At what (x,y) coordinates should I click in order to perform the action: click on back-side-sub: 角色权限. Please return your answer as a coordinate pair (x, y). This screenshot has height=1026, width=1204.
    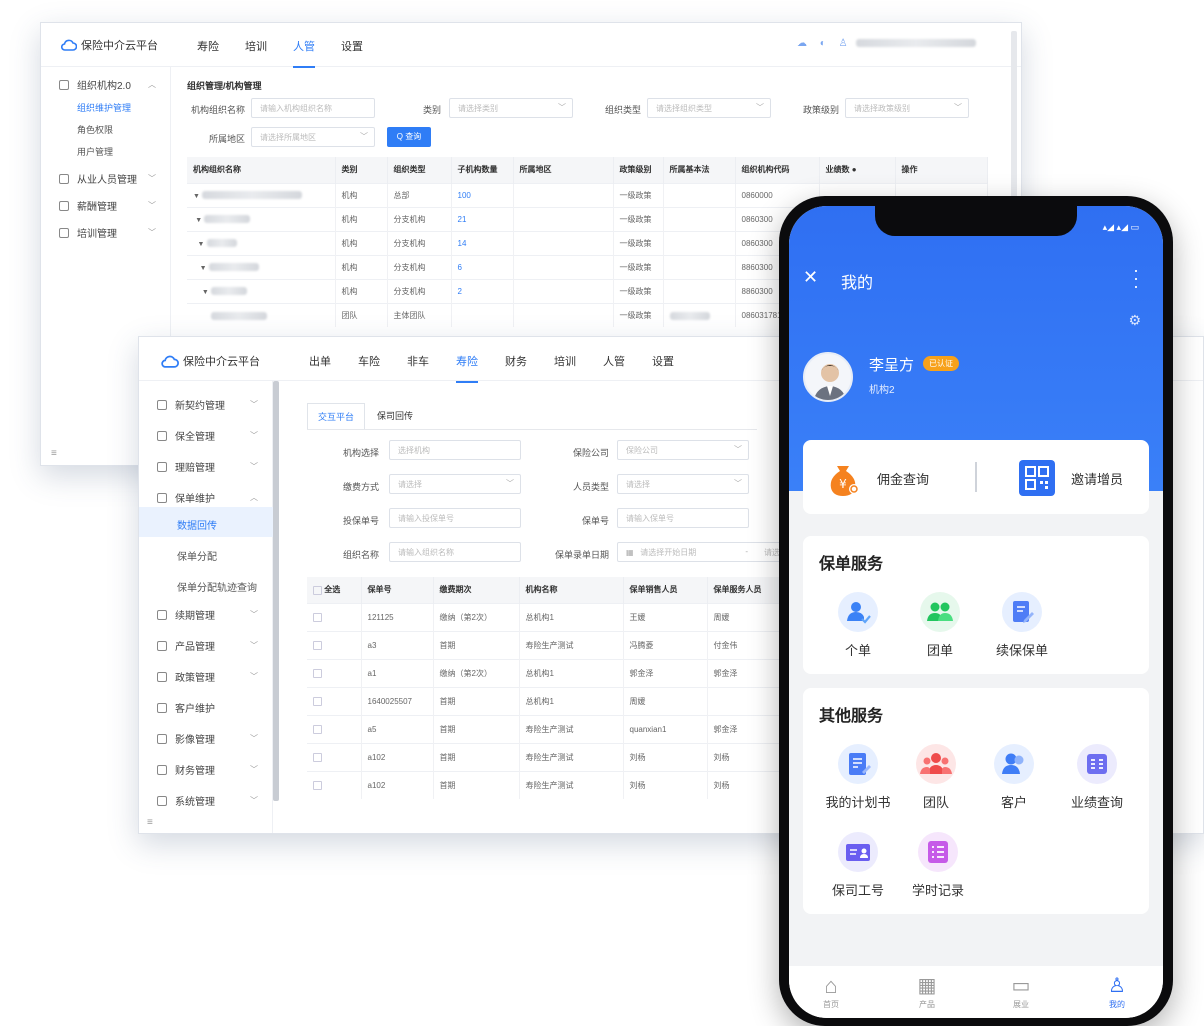
    Looking at the image, I should click on (95, 129).